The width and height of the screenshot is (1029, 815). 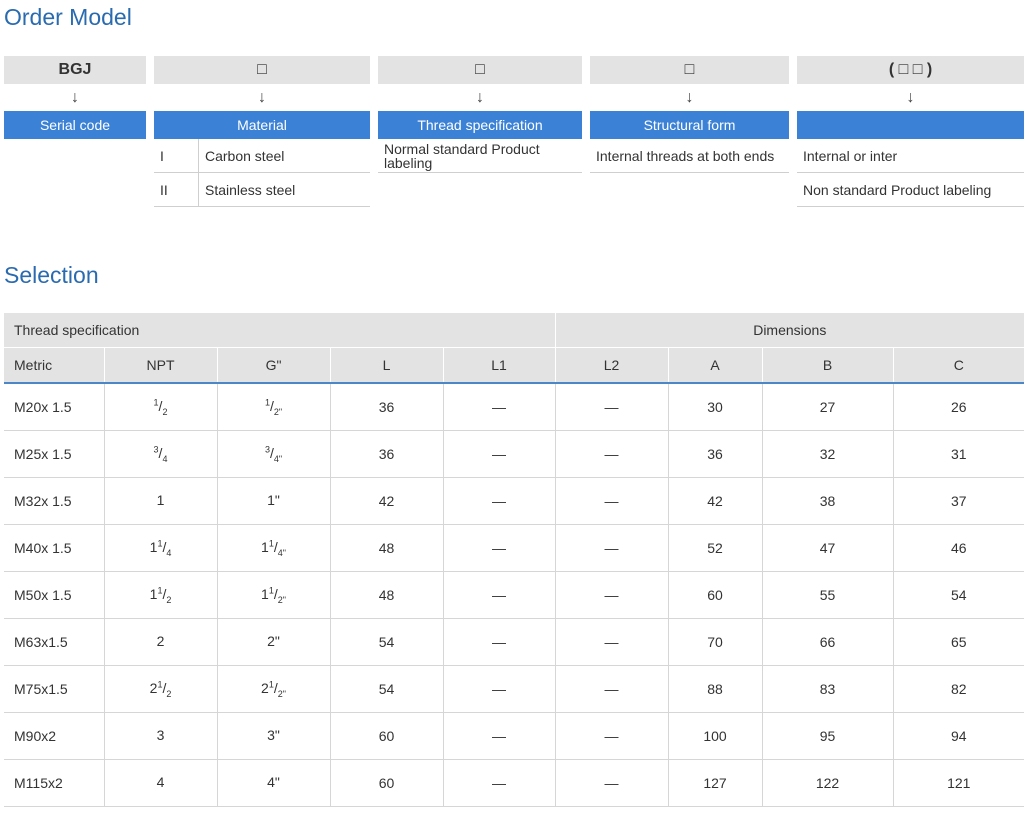 What do you see at coordinates (827, 365) in the screenshot?
I see `col-header-b: B` at bounding box center [827, 365].